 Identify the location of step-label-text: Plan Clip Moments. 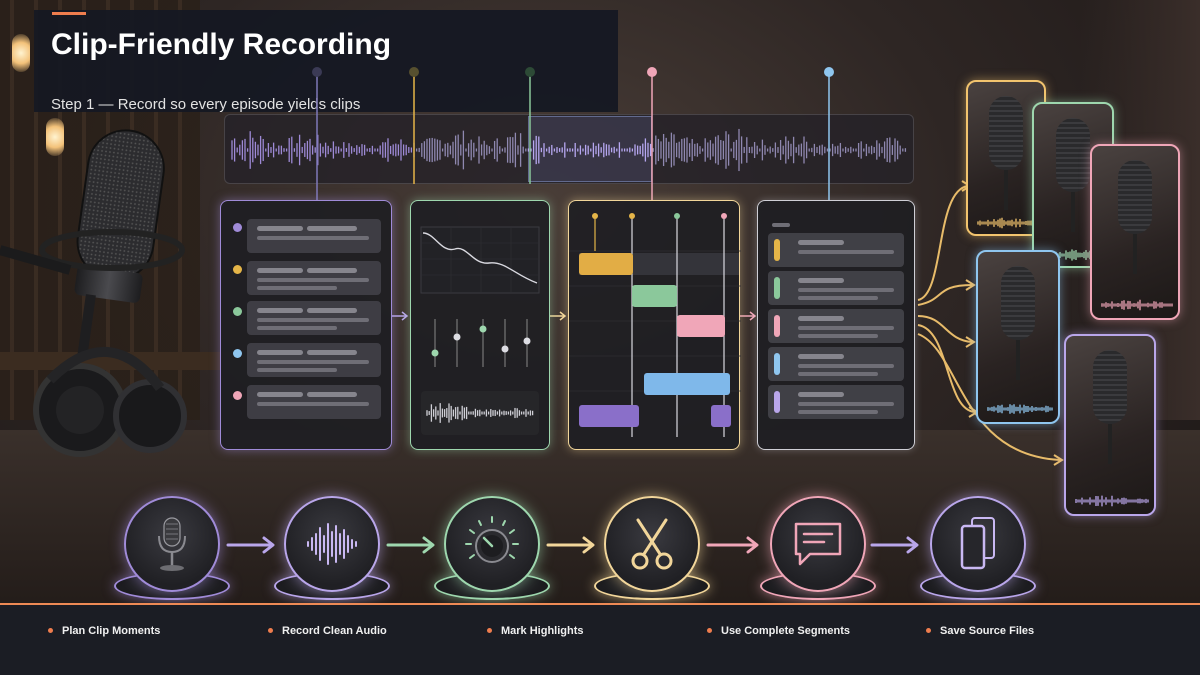
(111, 631).